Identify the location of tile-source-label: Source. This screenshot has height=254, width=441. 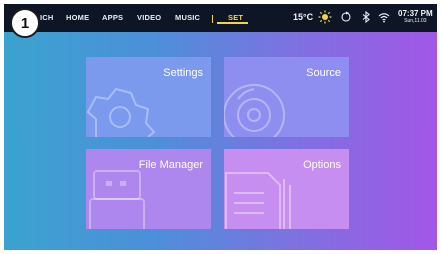
(323, 73).